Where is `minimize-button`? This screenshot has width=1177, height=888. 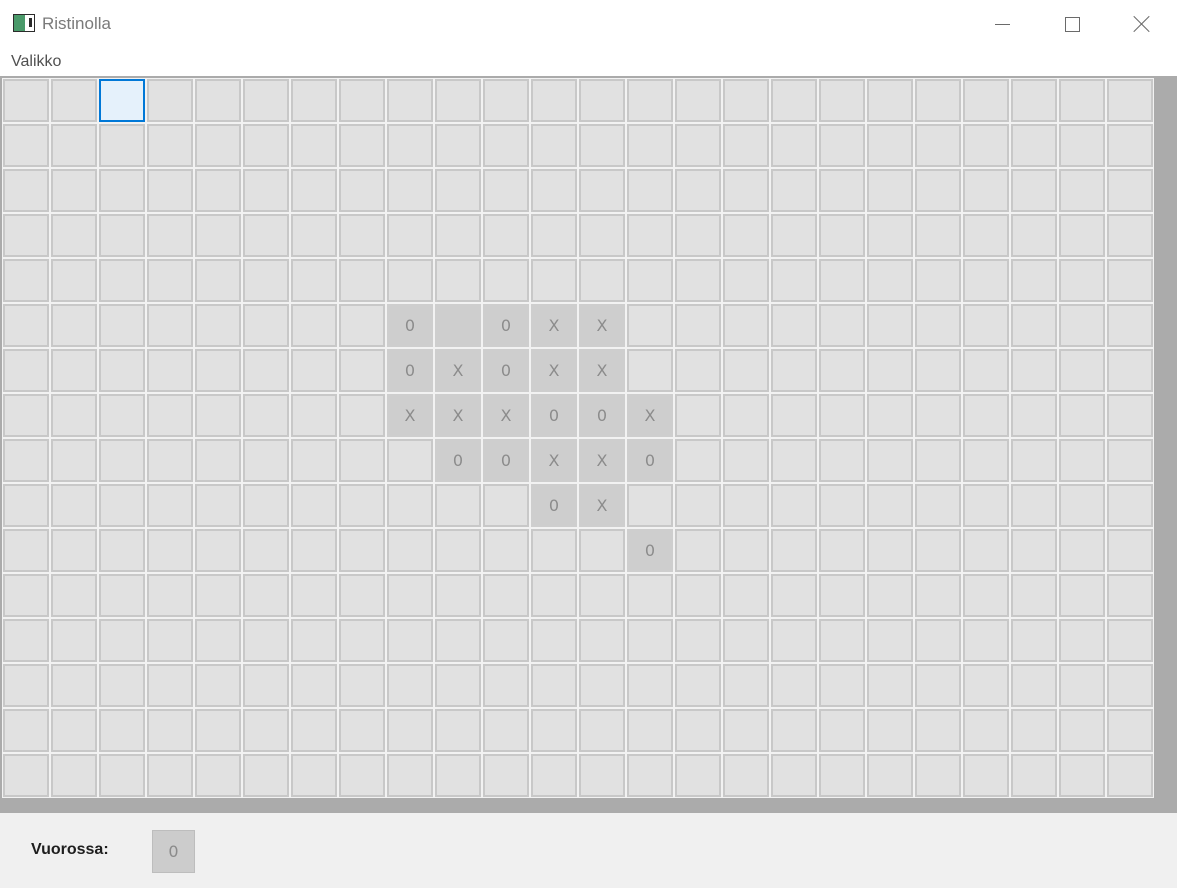 minimize-button is located at coordinates (1002, 24).